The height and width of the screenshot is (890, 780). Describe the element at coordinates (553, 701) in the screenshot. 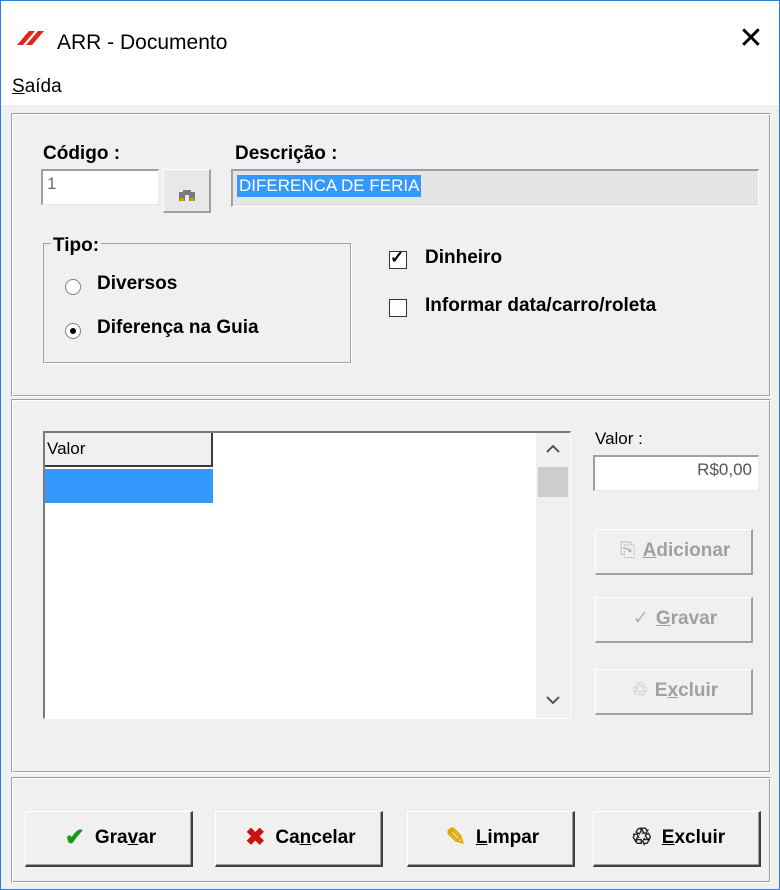

I see `scroll-down-icon` at that location.